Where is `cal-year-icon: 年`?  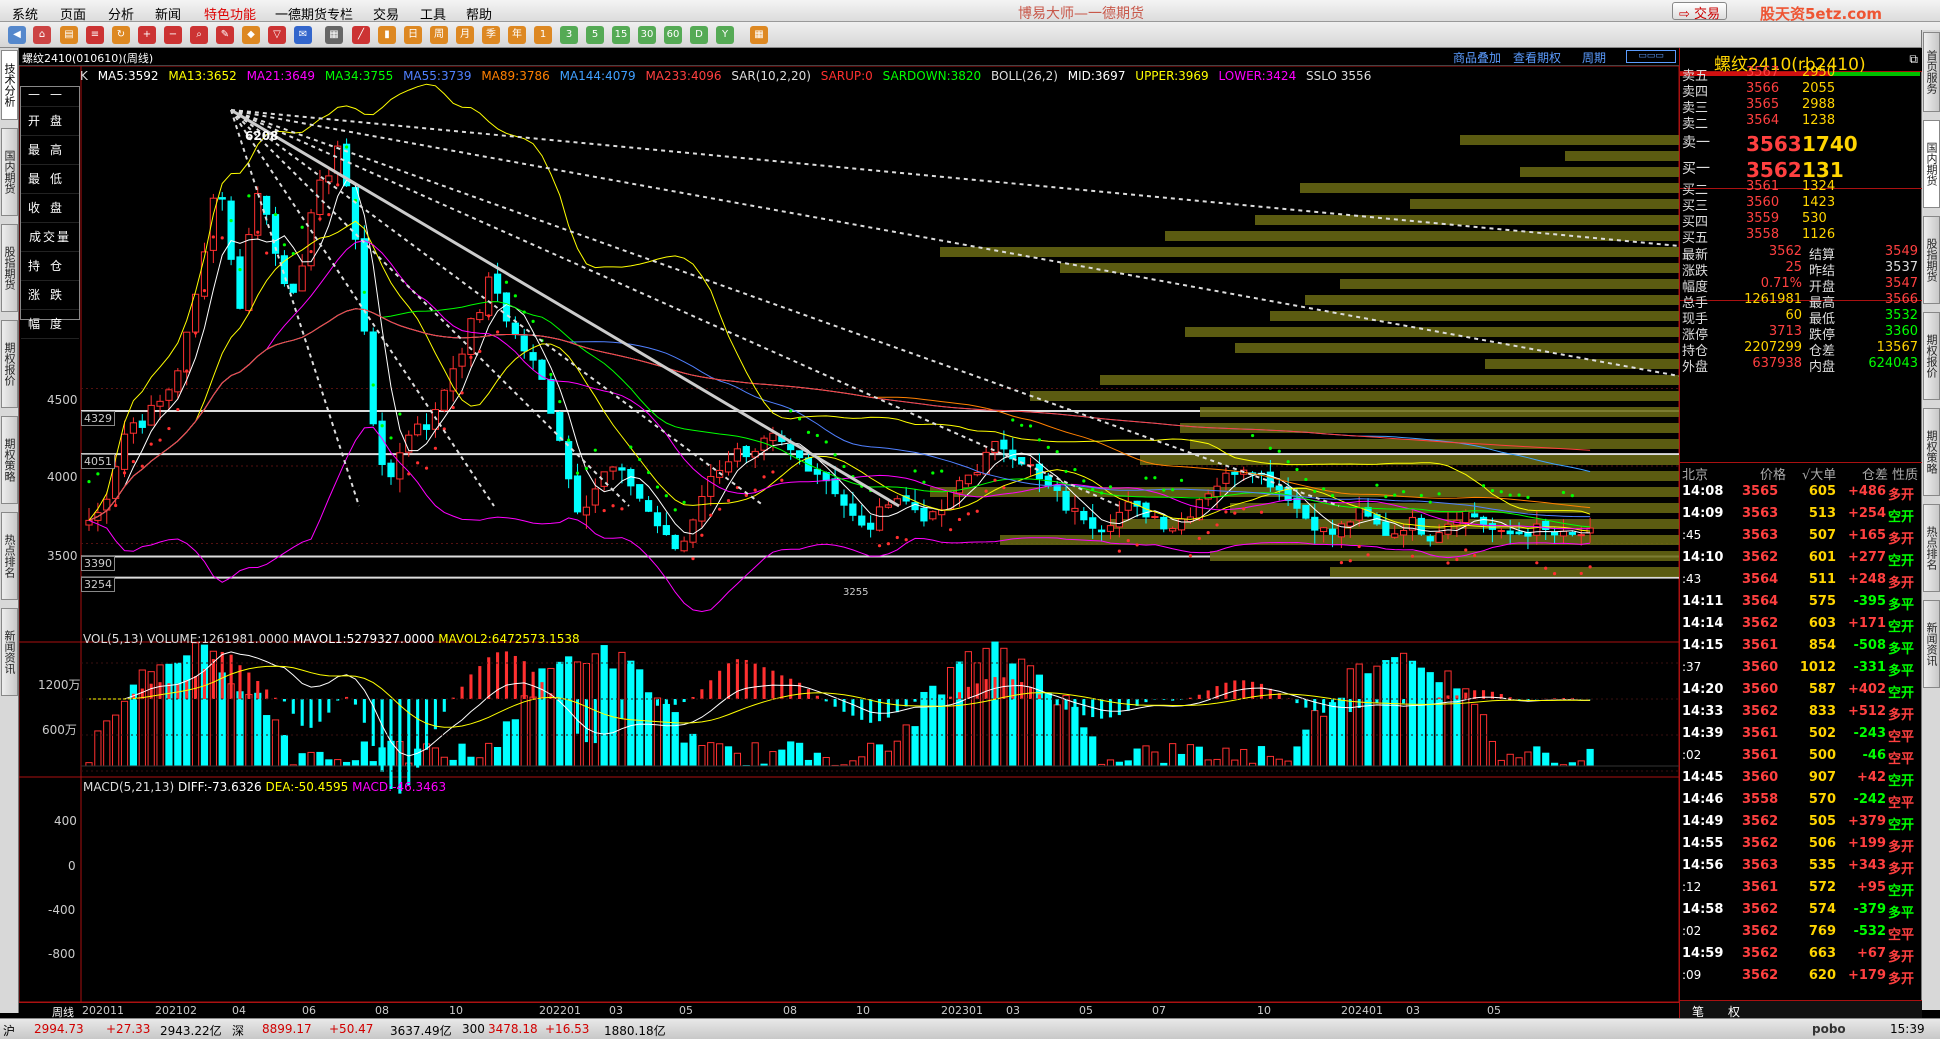
cal-year-icon: 年 is located at coordinates (517, 35).